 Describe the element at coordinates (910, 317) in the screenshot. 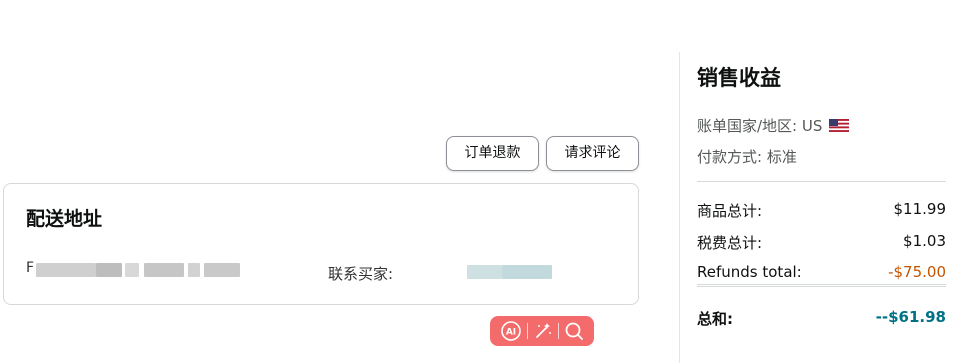

I see `grand-total-value: --$61.98` at that location.